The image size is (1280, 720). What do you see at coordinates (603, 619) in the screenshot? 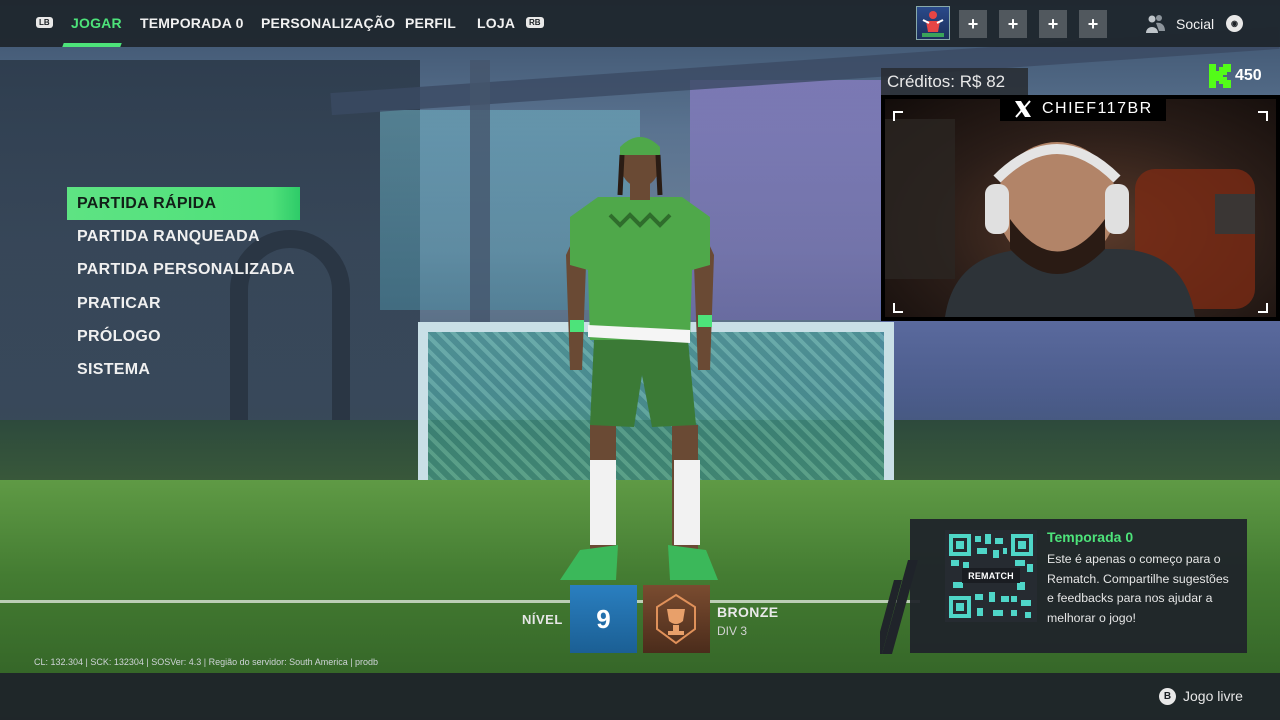
I see `level-badge: 9` at bounding box center [603, 619].